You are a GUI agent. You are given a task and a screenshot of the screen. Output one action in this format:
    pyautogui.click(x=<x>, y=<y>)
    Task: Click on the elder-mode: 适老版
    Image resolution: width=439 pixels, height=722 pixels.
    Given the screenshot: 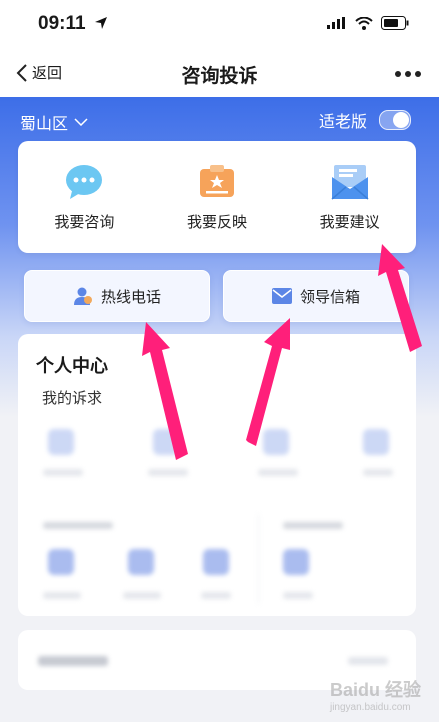 What is the action you would take?
    pyautogui.click(x=365, y=120)
    